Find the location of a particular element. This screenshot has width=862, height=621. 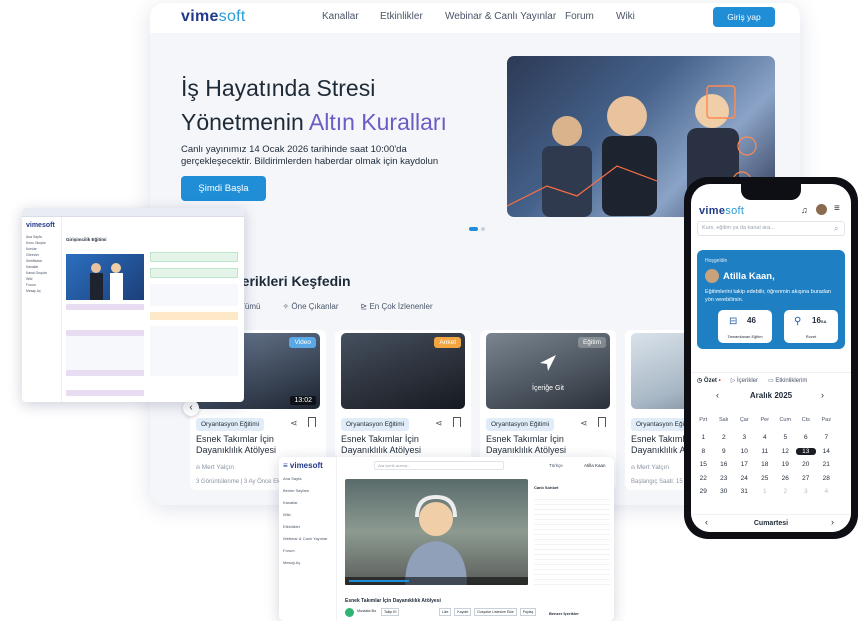

carousel-dots is located at coordinates (477, 229).